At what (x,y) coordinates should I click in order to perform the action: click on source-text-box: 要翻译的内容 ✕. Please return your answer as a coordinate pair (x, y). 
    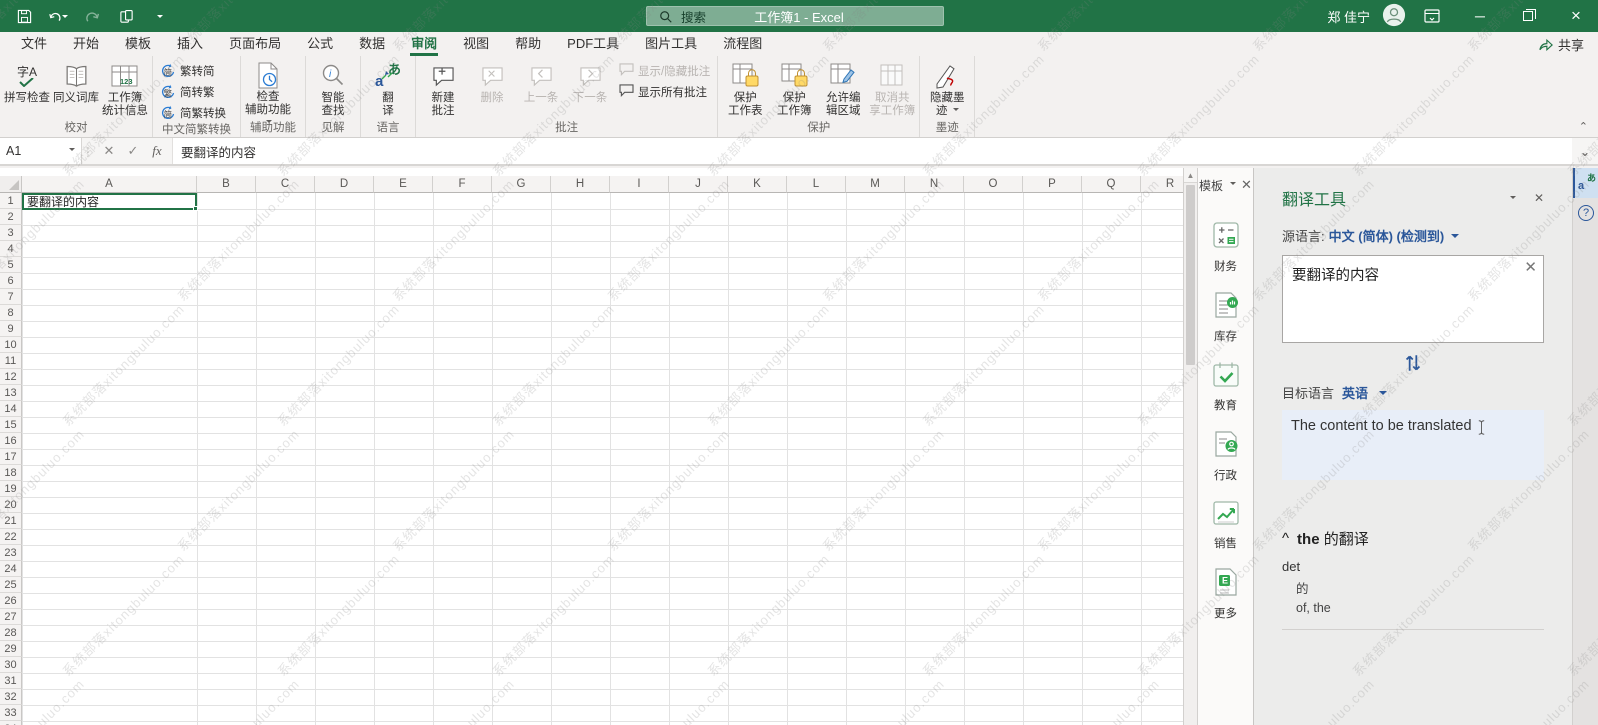
    Looking at the image, I should click on (1413, 299).